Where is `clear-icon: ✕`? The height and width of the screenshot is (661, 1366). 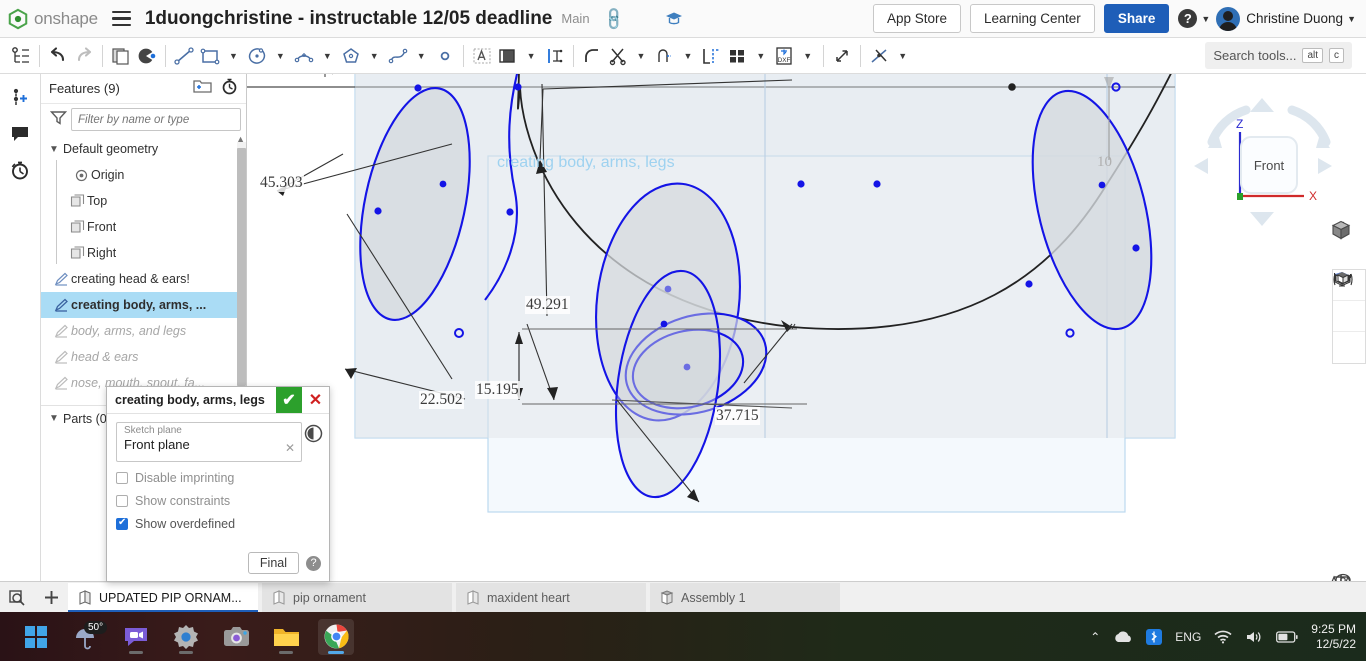
clear-icon: ✕ is located at coordinates (290, 448).